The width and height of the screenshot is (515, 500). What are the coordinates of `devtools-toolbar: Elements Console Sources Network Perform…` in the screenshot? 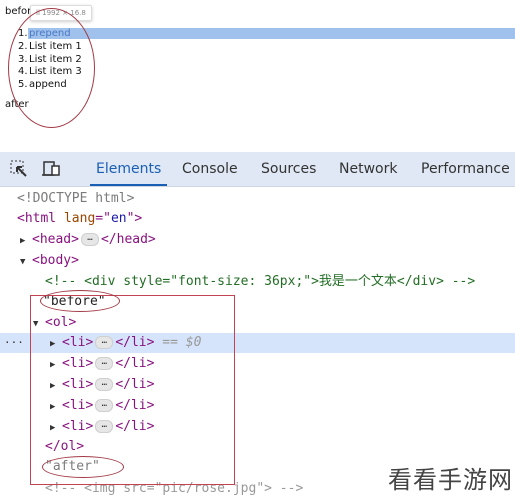 It's located at (257, 169).